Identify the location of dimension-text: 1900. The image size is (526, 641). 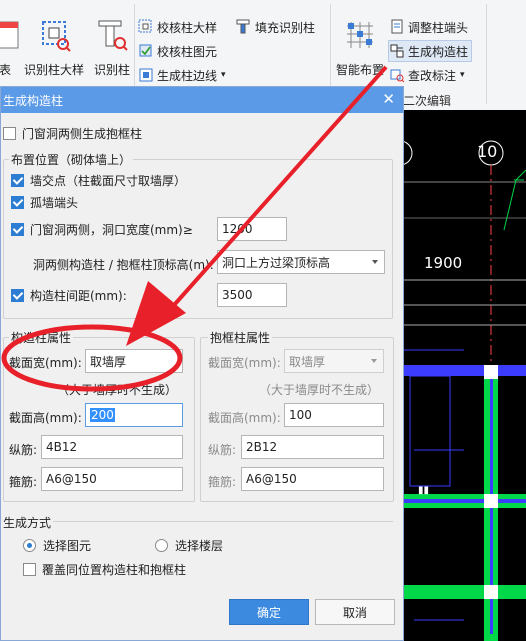
(443, 263).